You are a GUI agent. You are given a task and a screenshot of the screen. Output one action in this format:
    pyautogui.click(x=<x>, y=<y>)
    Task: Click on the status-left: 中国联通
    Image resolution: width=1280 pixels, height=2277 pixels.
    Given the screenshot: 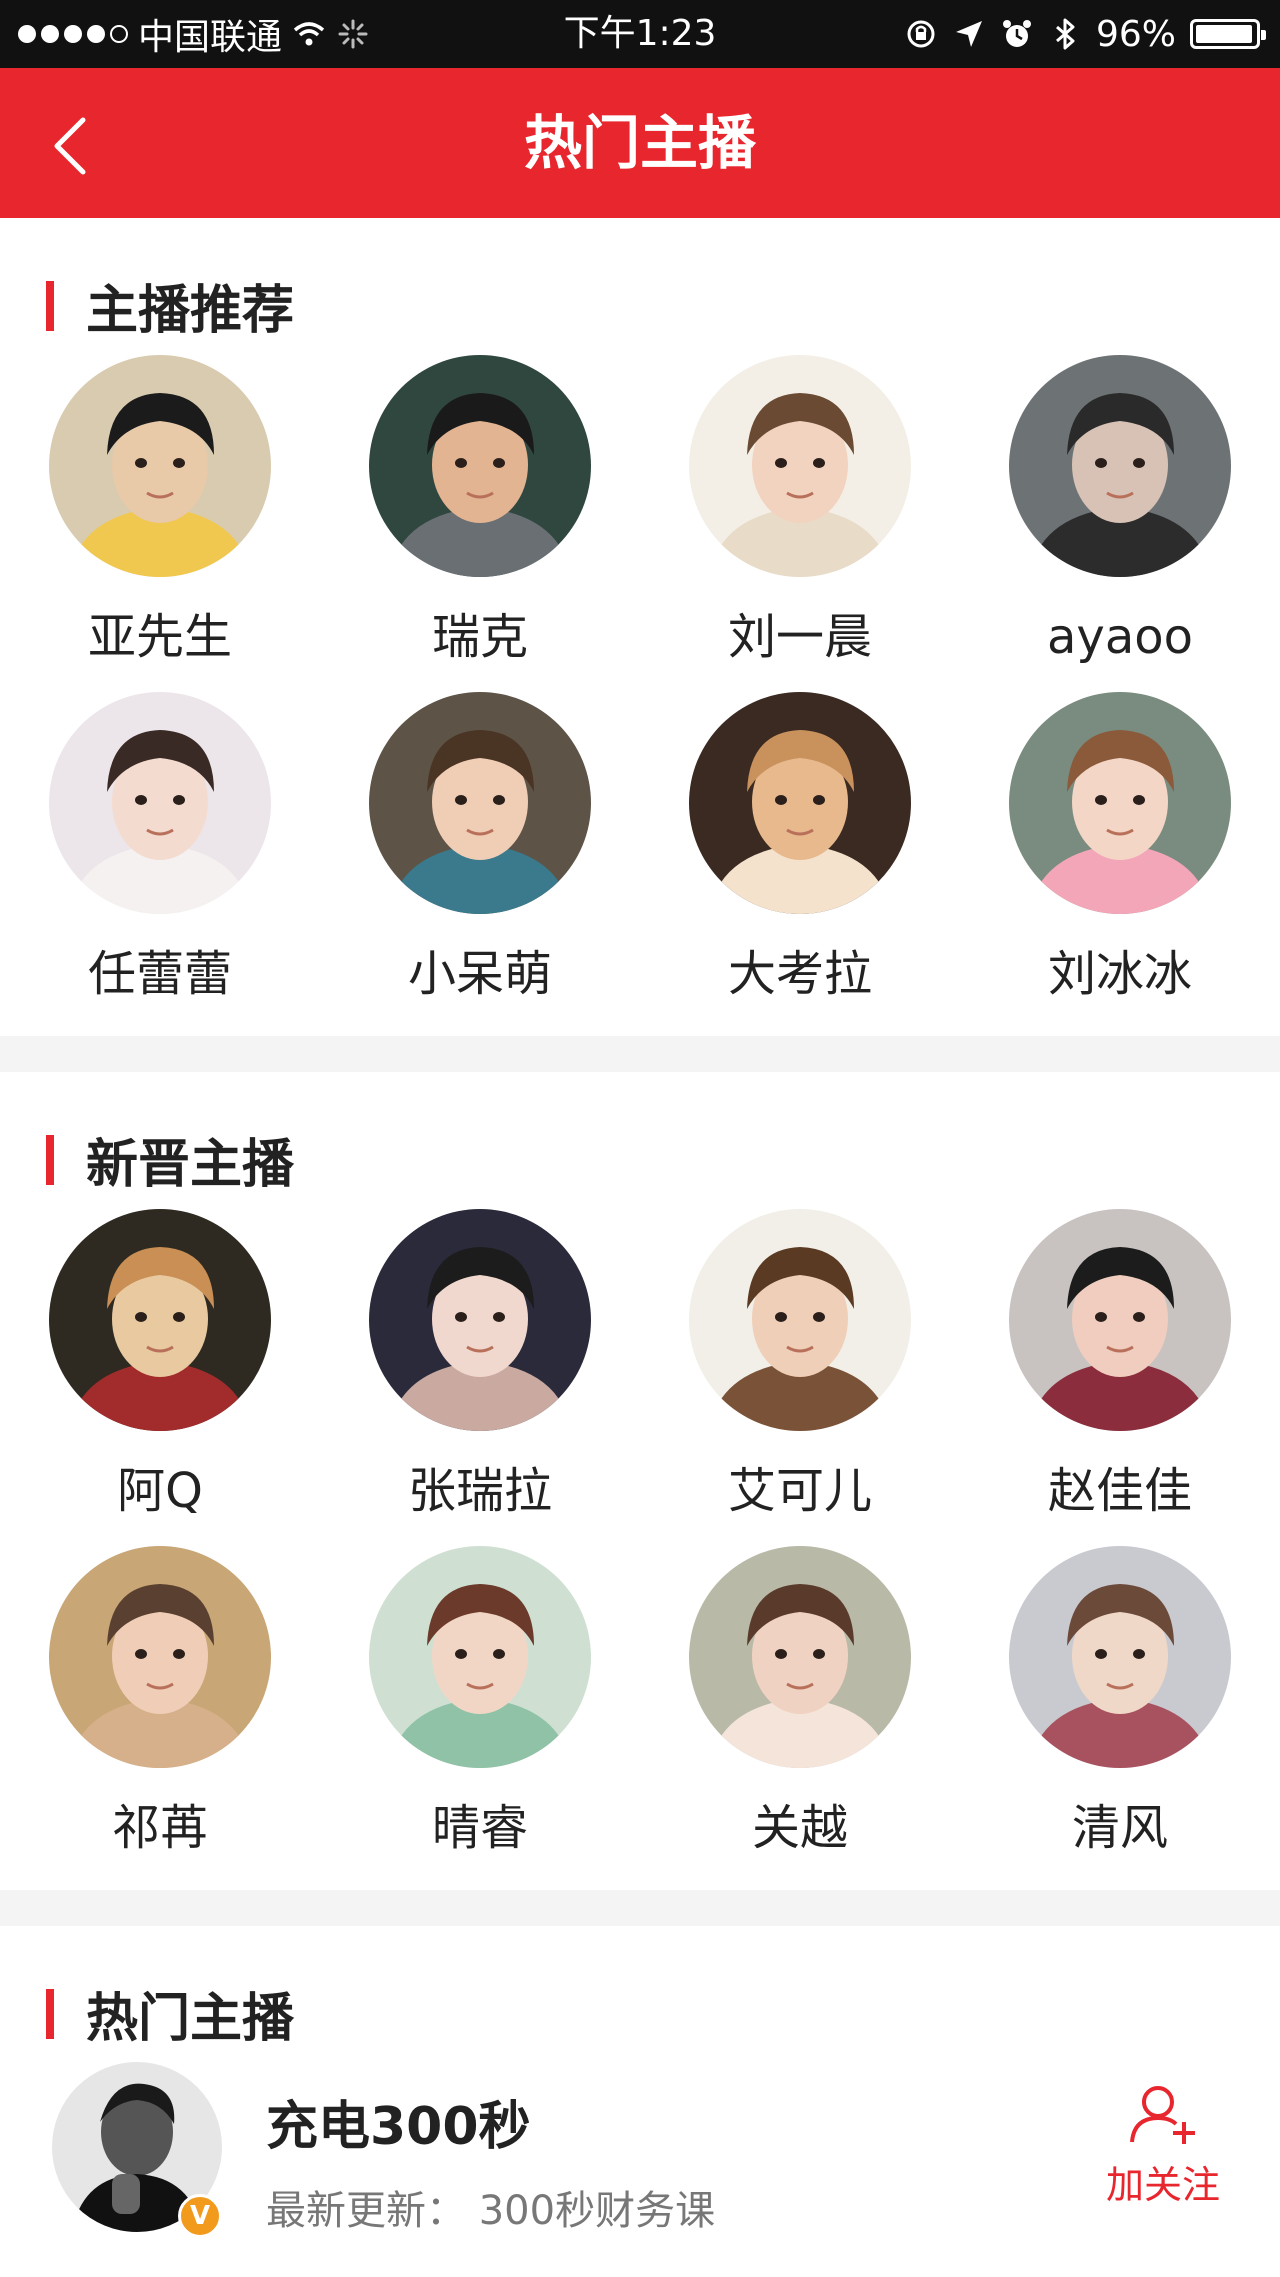 What is the action you would take?
    pyautogui.click(x=194, y=34)
    